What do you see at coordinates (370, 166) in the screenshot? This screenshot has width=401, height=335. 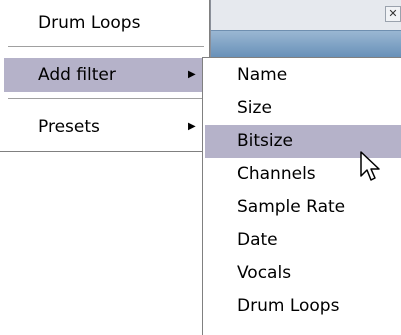 I see `mouse-pointer-icon` at bounding box center [370, 166].